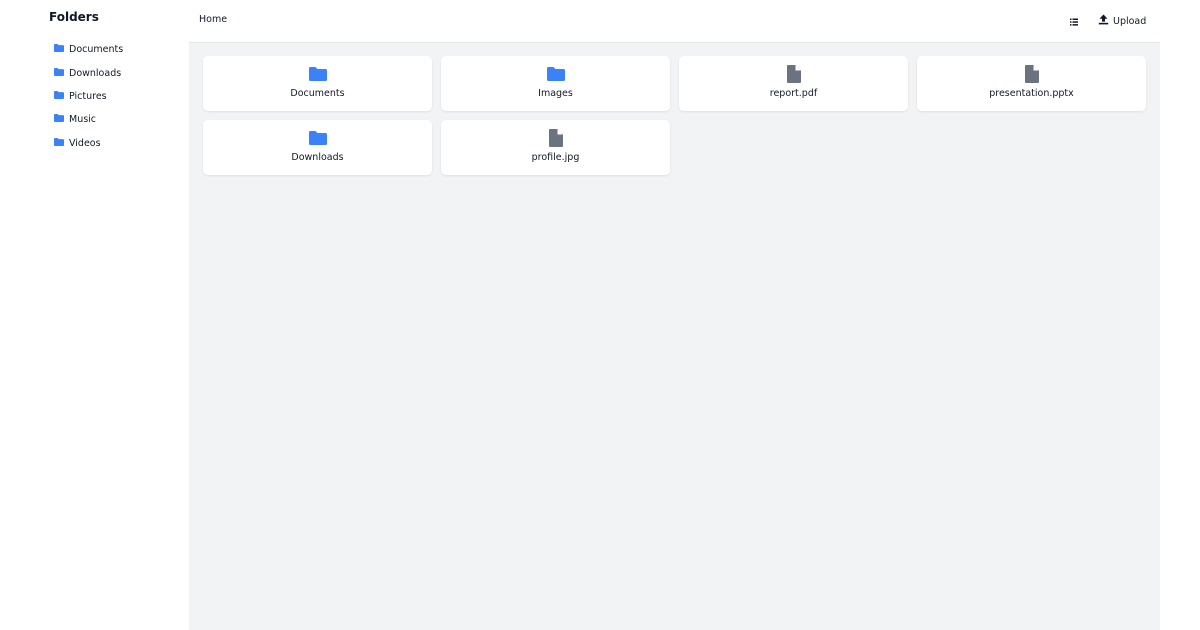 The width and height of the screenshot is (1200, 630). I want to click on sidebar-item-pictures: Pictures, so click(88, 96).